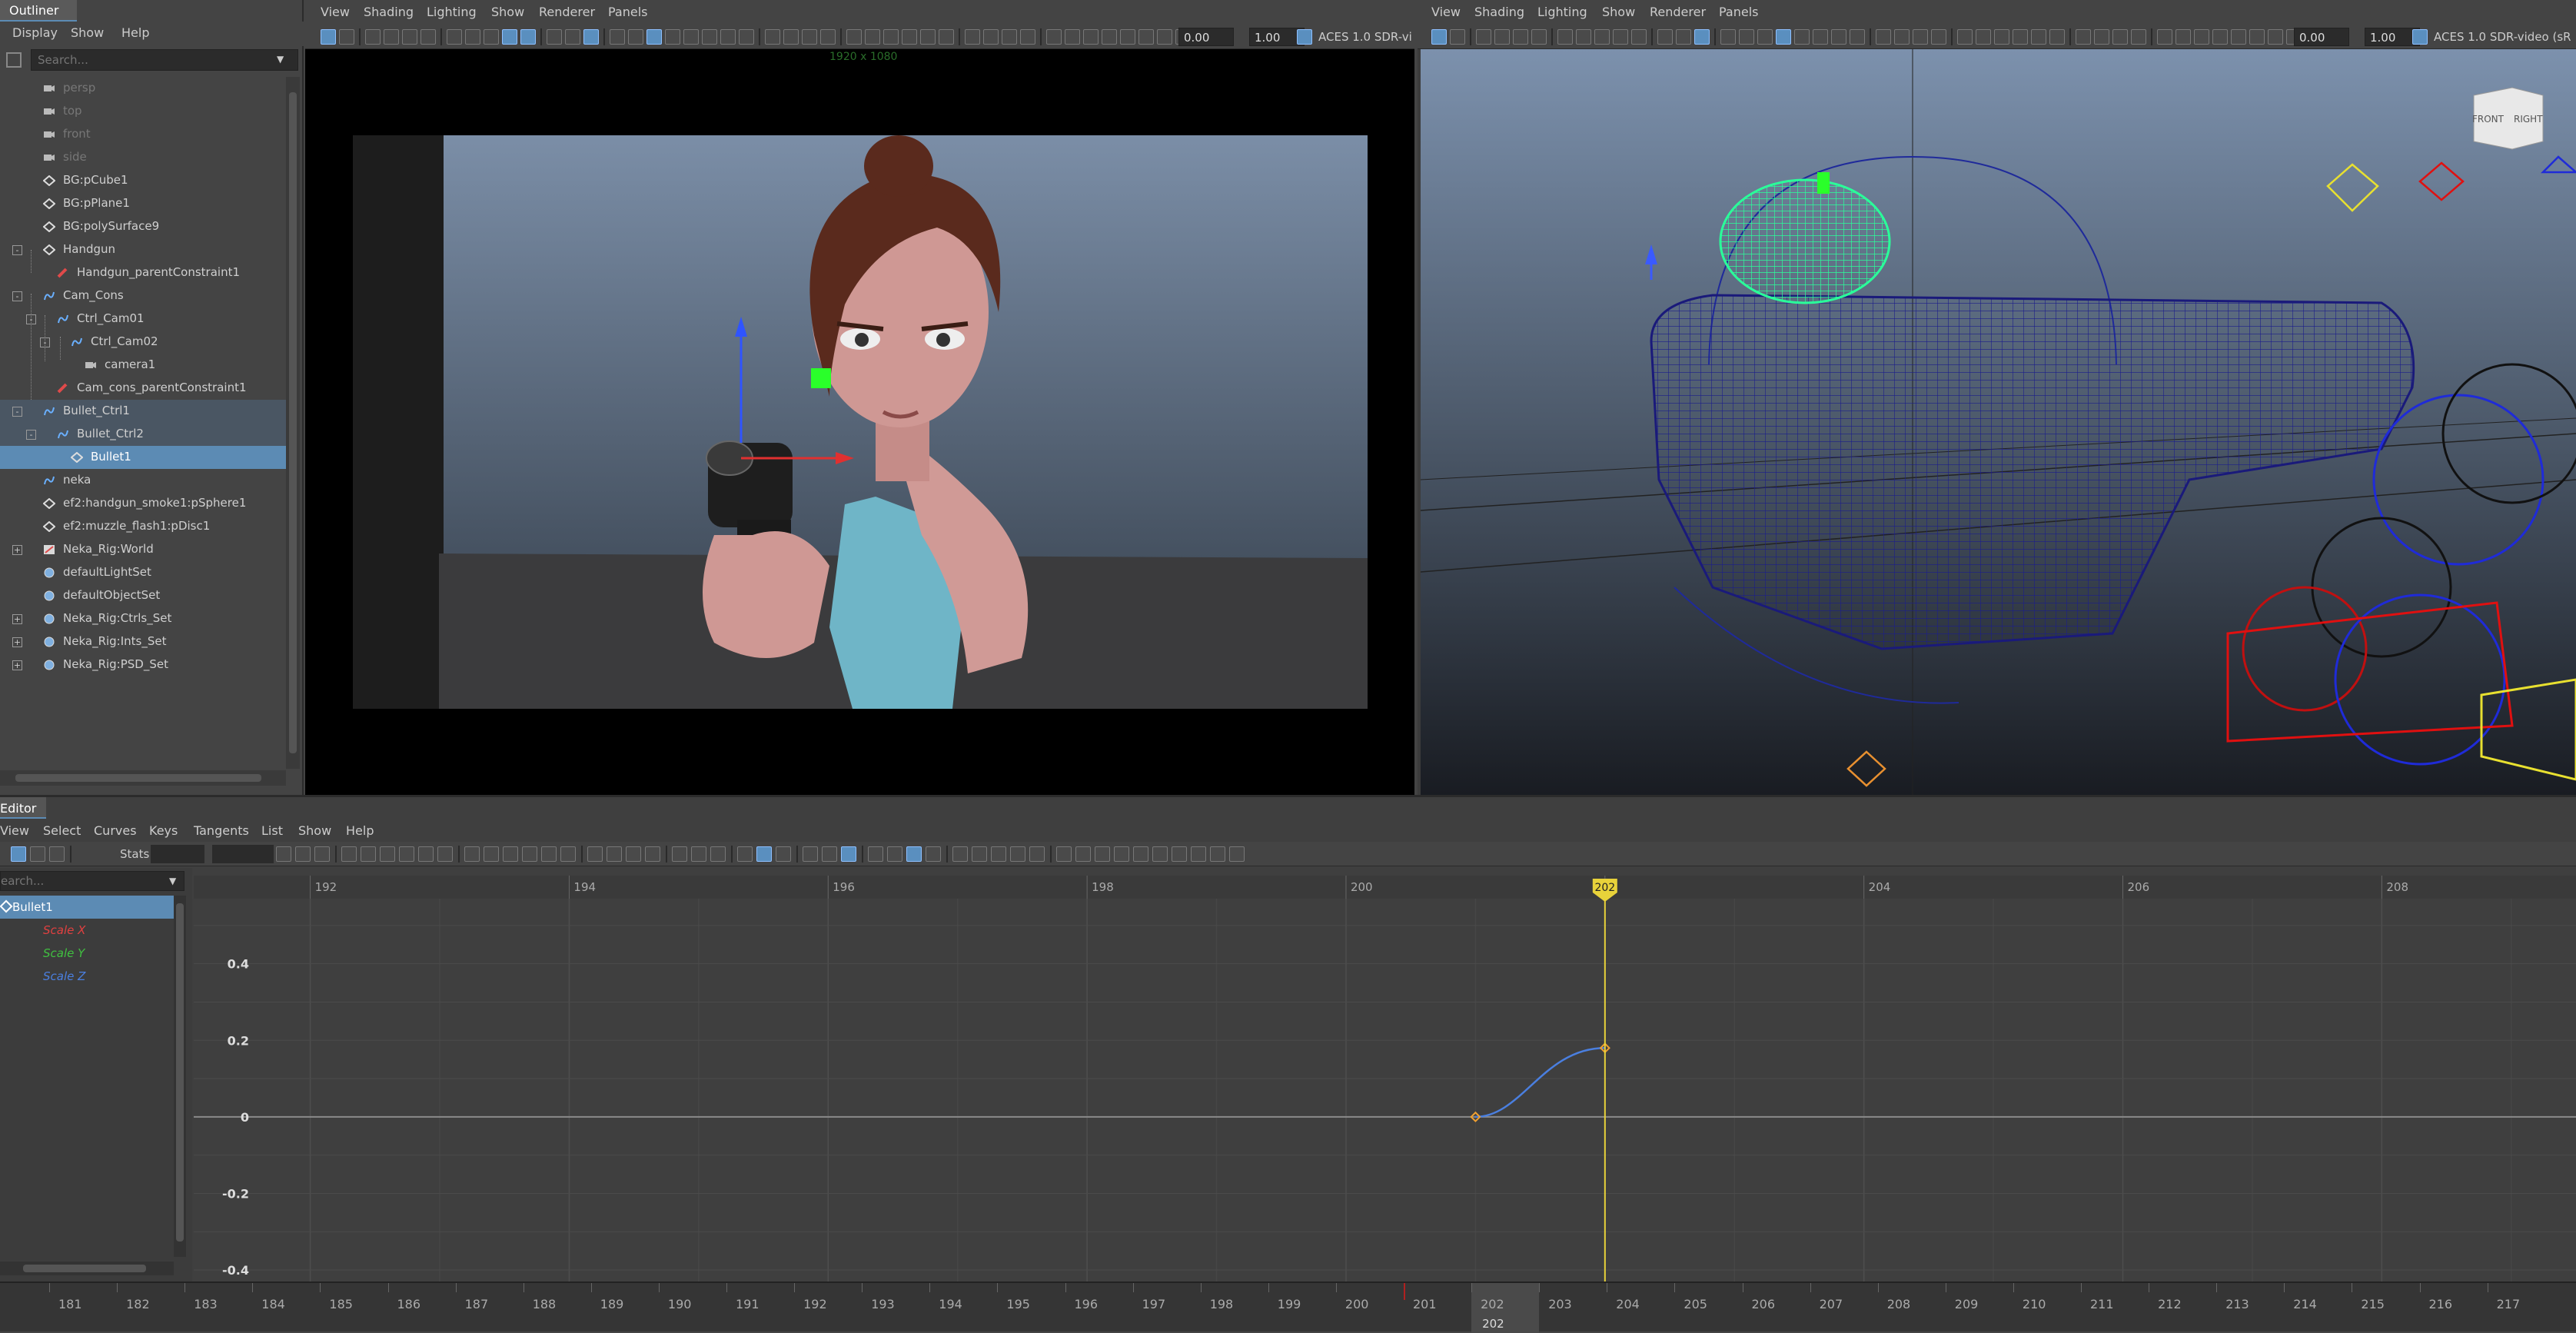 Image resolution: width=2576 pixels, height=1333 pixels. I want to click on vpr-menu-shading: Shading, so click(1499, 12).